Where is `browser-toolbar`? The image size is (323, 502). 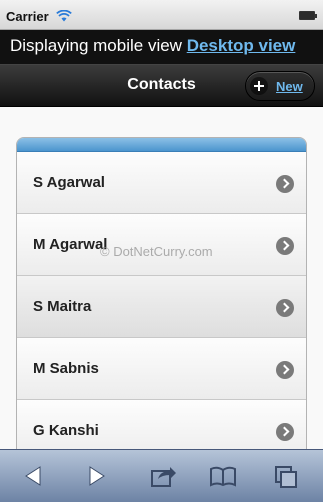
browser-toolbar is located at coordinates (161, 475).